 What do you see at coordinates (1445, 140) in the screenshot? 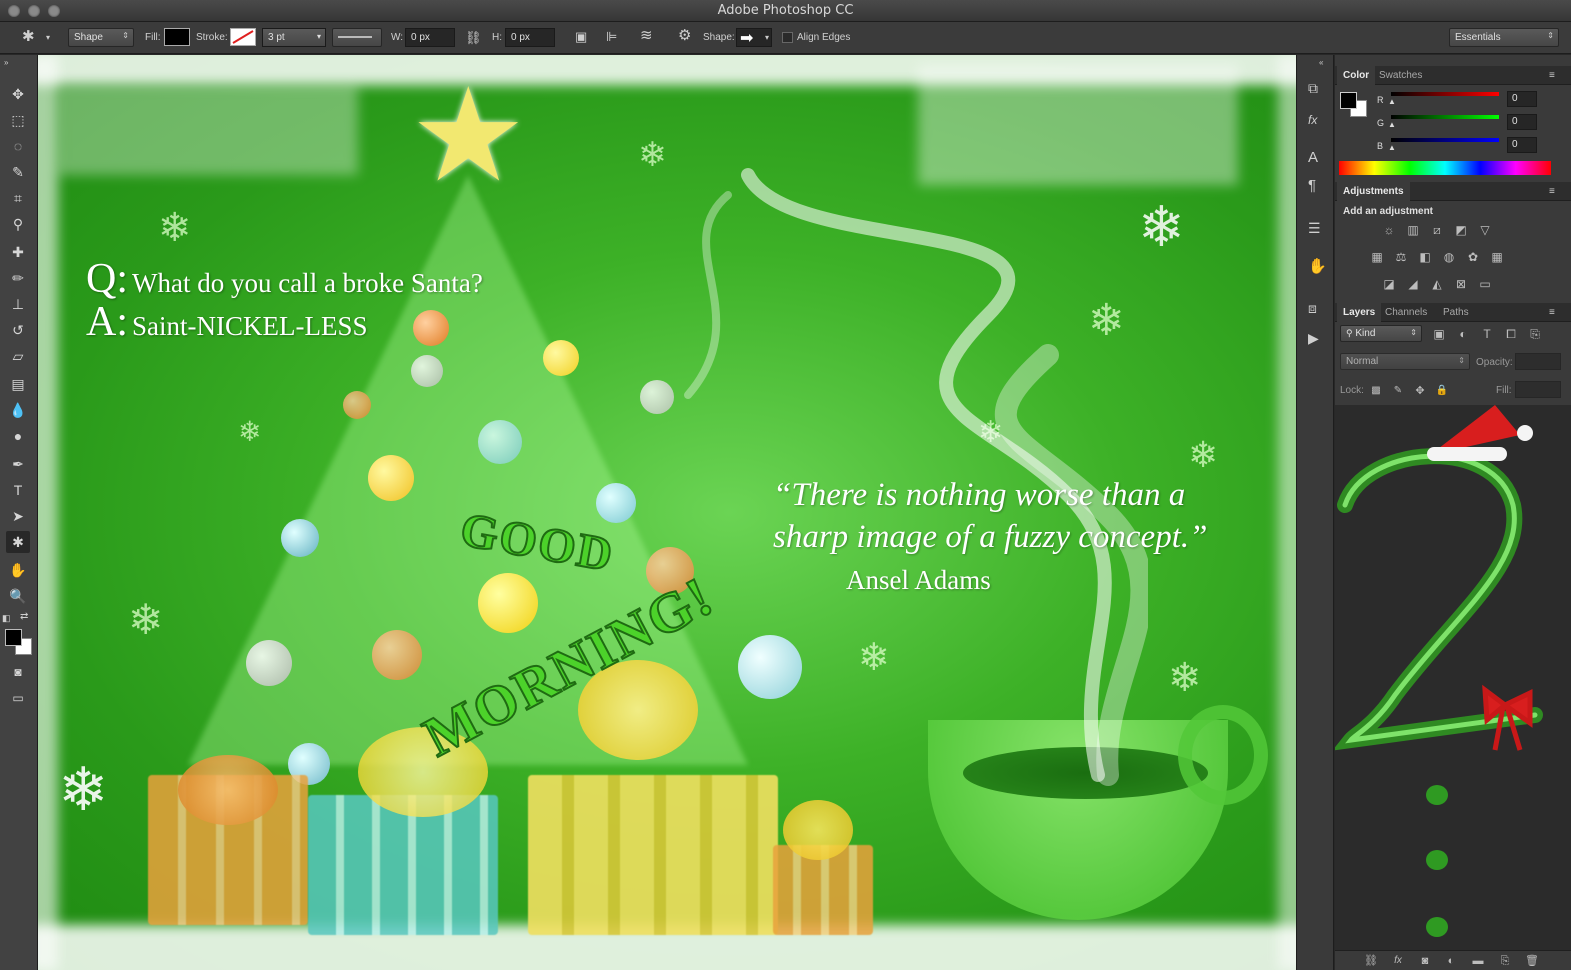
I see `channel-b-slider` at bounding box center [1445, 140].